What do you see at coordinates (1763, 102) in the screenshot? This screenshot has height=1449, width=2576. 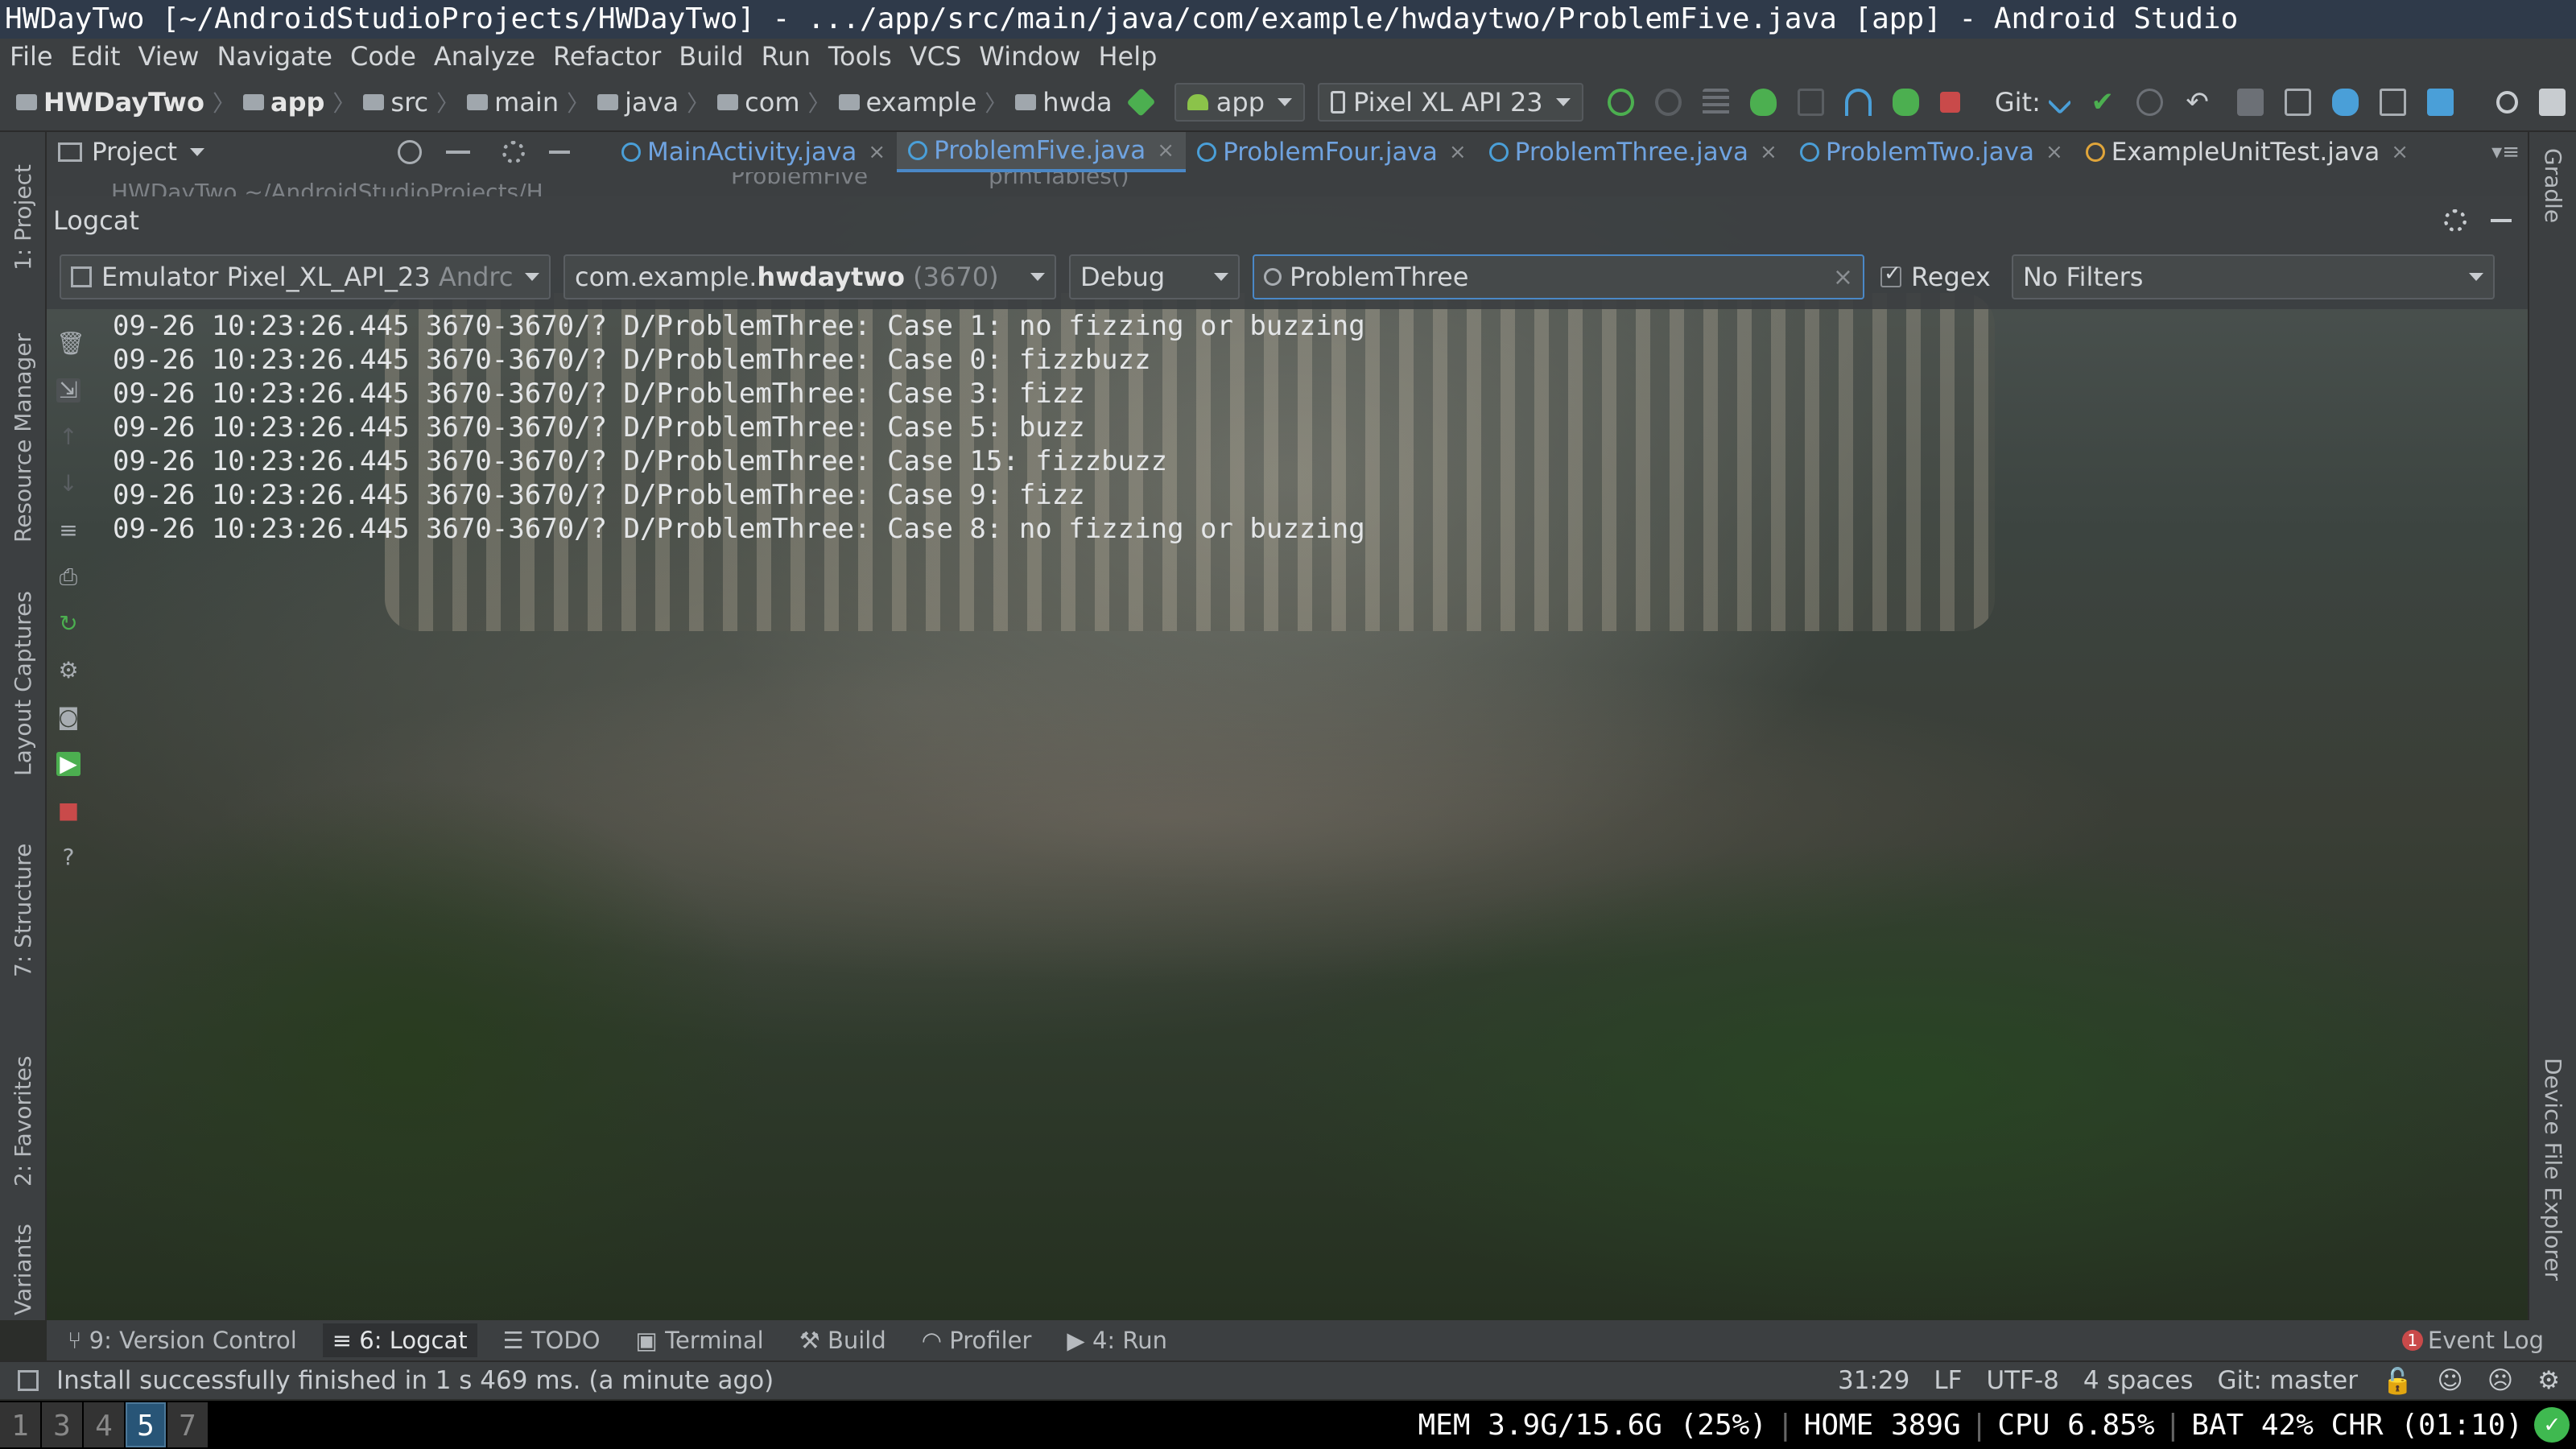 I see `debug-icon` at bounding box center [1763, 102].